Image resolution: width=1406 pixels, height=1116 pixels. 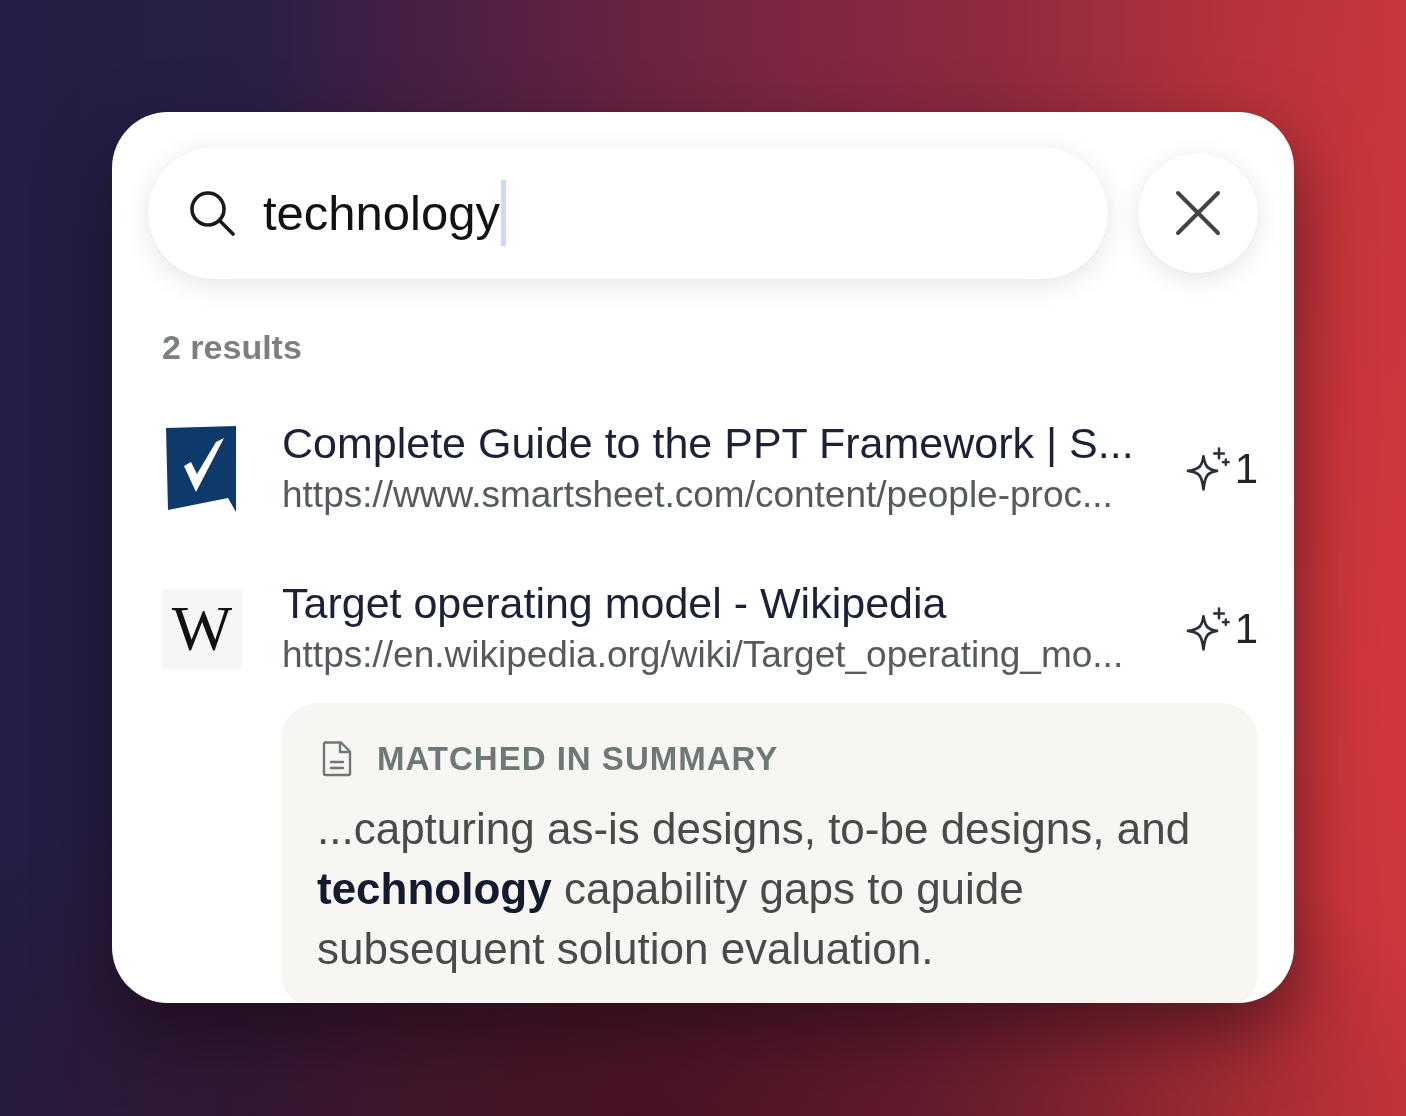 I want to click on site-logo: W, so click(x=202, y=629).